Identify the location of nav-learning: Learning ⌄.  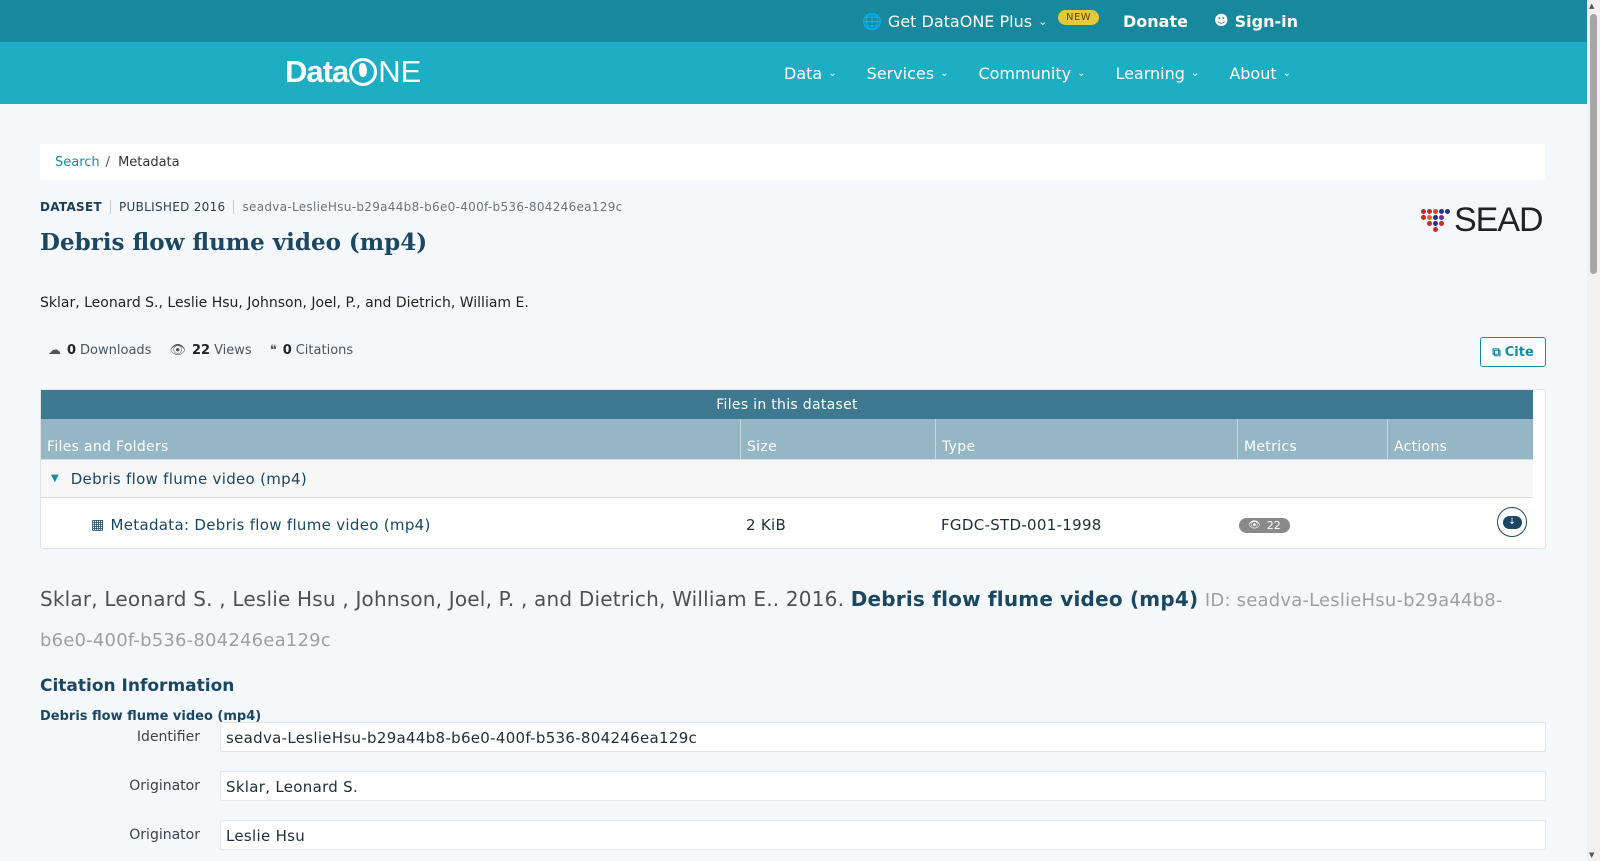
(1157, 73).